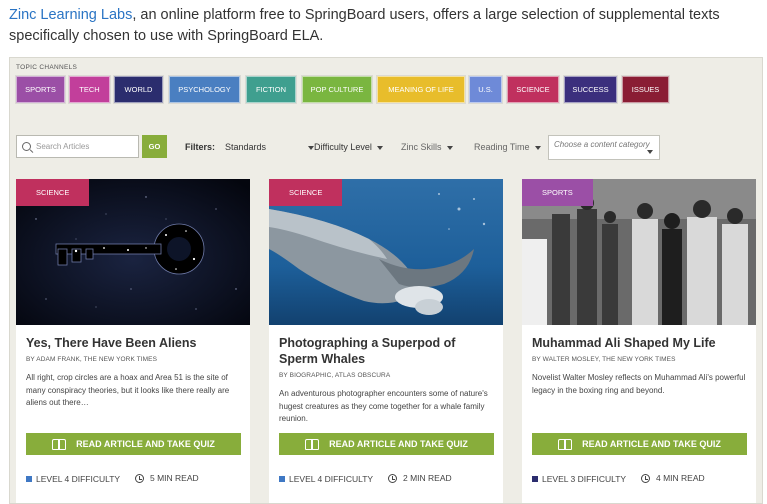 This screenshot has width=767, height=504. What do you see at coordinates (138, 89) in the screenshot?
I see `channel-world: WORLD` at bounding box center [138, 89].